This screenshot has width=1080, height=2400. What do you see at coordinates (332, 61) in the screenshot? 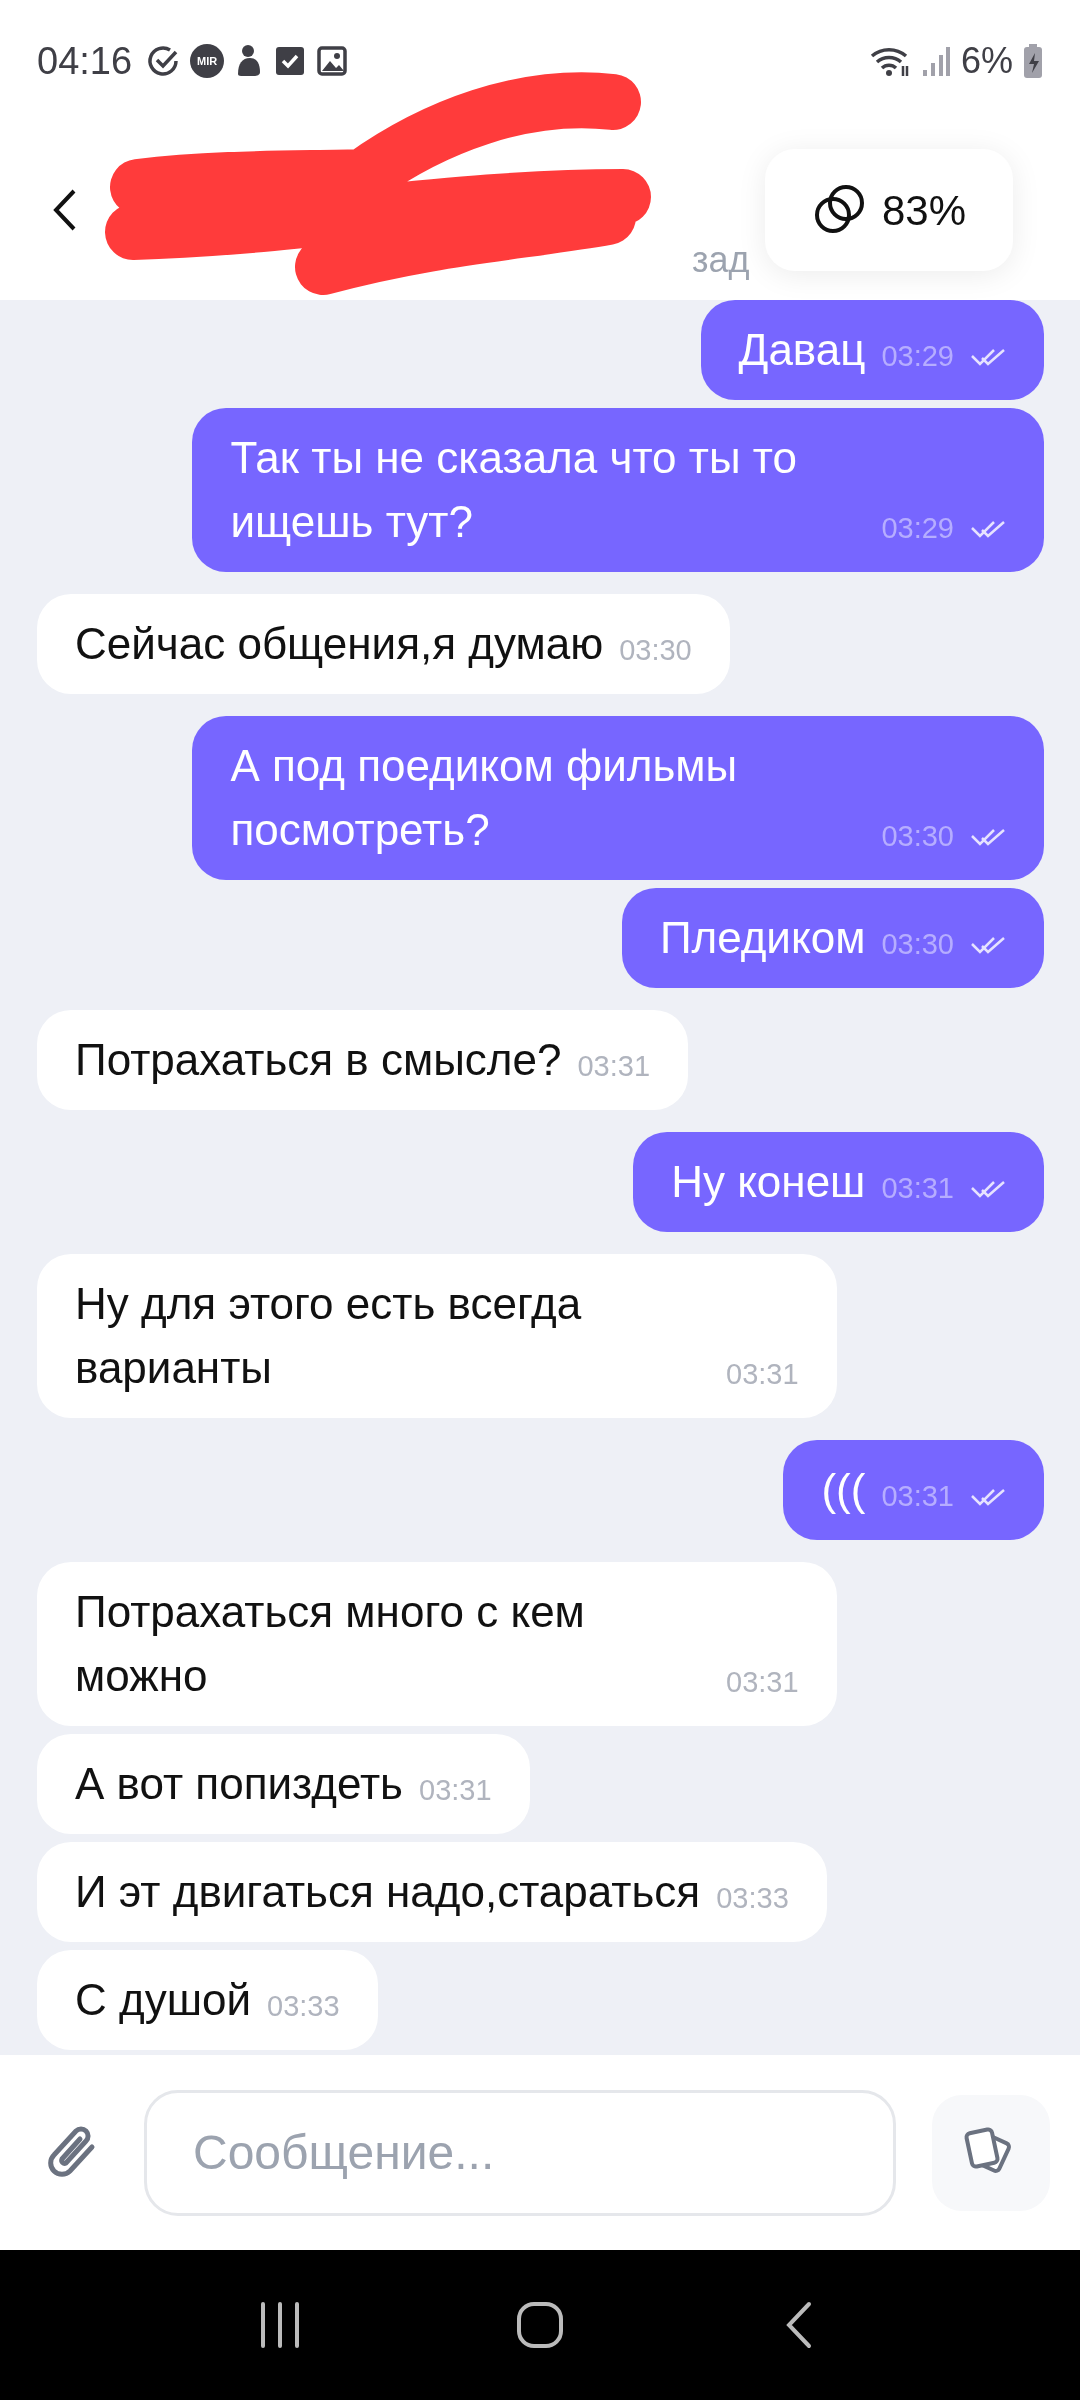
I see `image-icon` at bounding box center [332, 61].